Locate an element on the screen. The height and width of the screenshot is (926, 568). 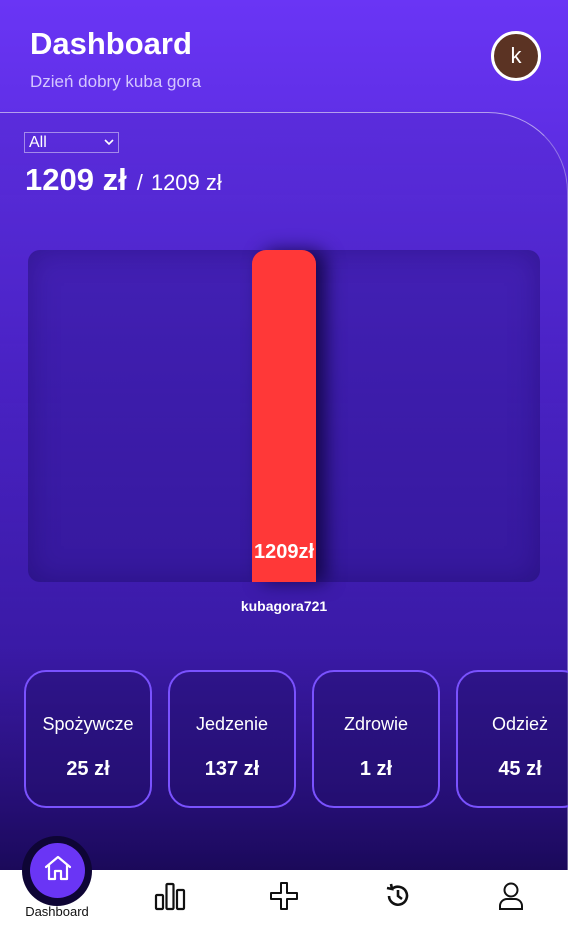
category-amount: 25 zł is located at coordinates (88, 769).